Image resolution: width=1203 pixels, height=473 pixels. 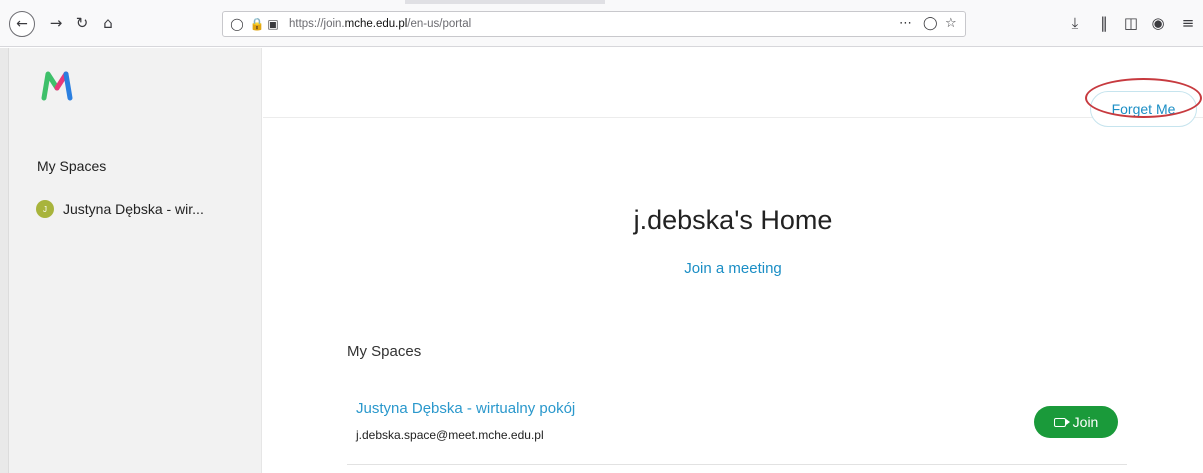 What do you see at coordinates (1188, 23) in the screenshot?
I see `menu-icon: ≡` at bounding box center [1188, 23].